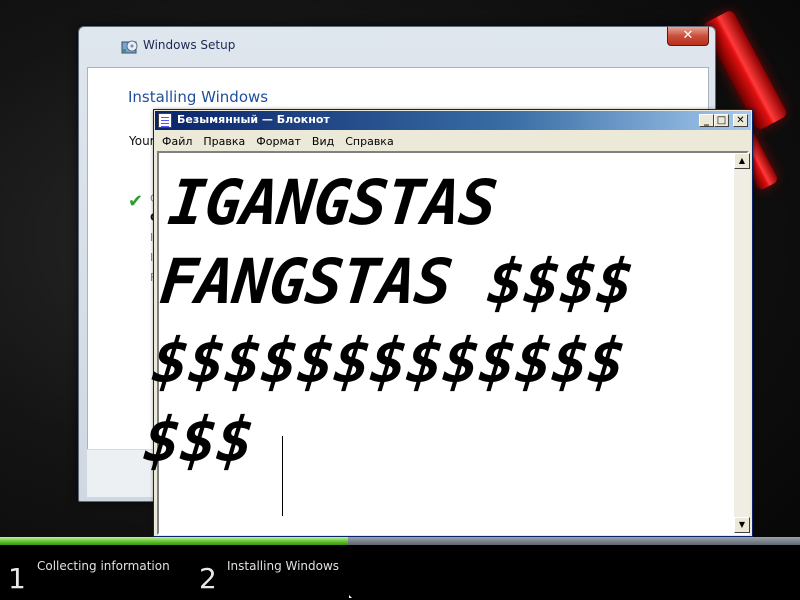 The height and width of the screenshot is (600, 800). What do you see at coordinates (397, 46) in the screenshot?
I see `setup-titlebar: Windows Setup ✕` at bounding box center [397, 46].